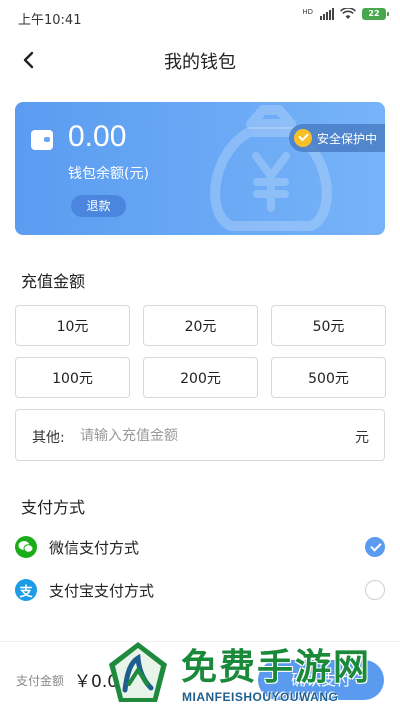 The width and height of the screenshot is (400, 711). I want to click on amount-option: 50元, so click(328, 325).